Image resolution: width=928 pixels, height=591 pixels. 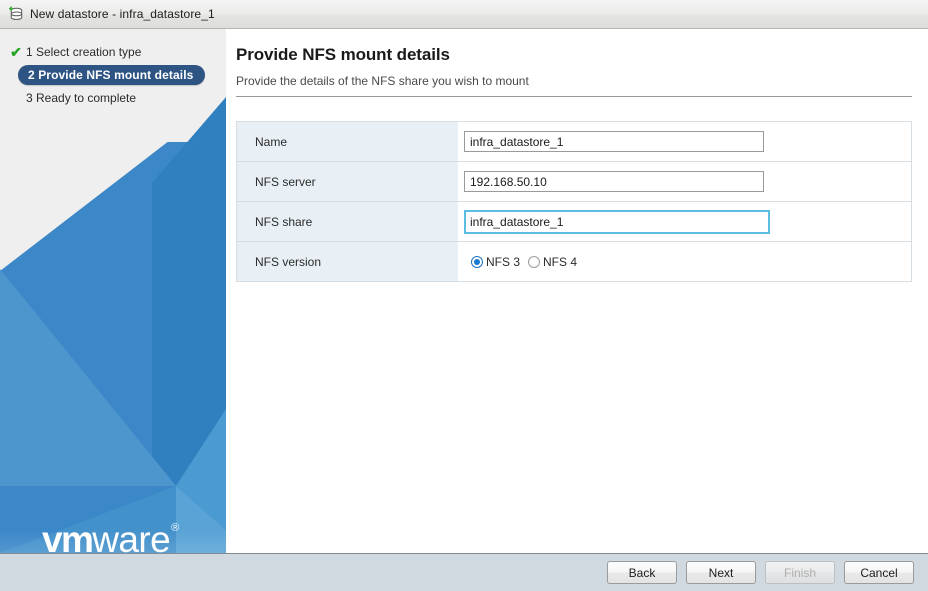 I want to click on new-datastore-icon, so click(x=16, y=14).